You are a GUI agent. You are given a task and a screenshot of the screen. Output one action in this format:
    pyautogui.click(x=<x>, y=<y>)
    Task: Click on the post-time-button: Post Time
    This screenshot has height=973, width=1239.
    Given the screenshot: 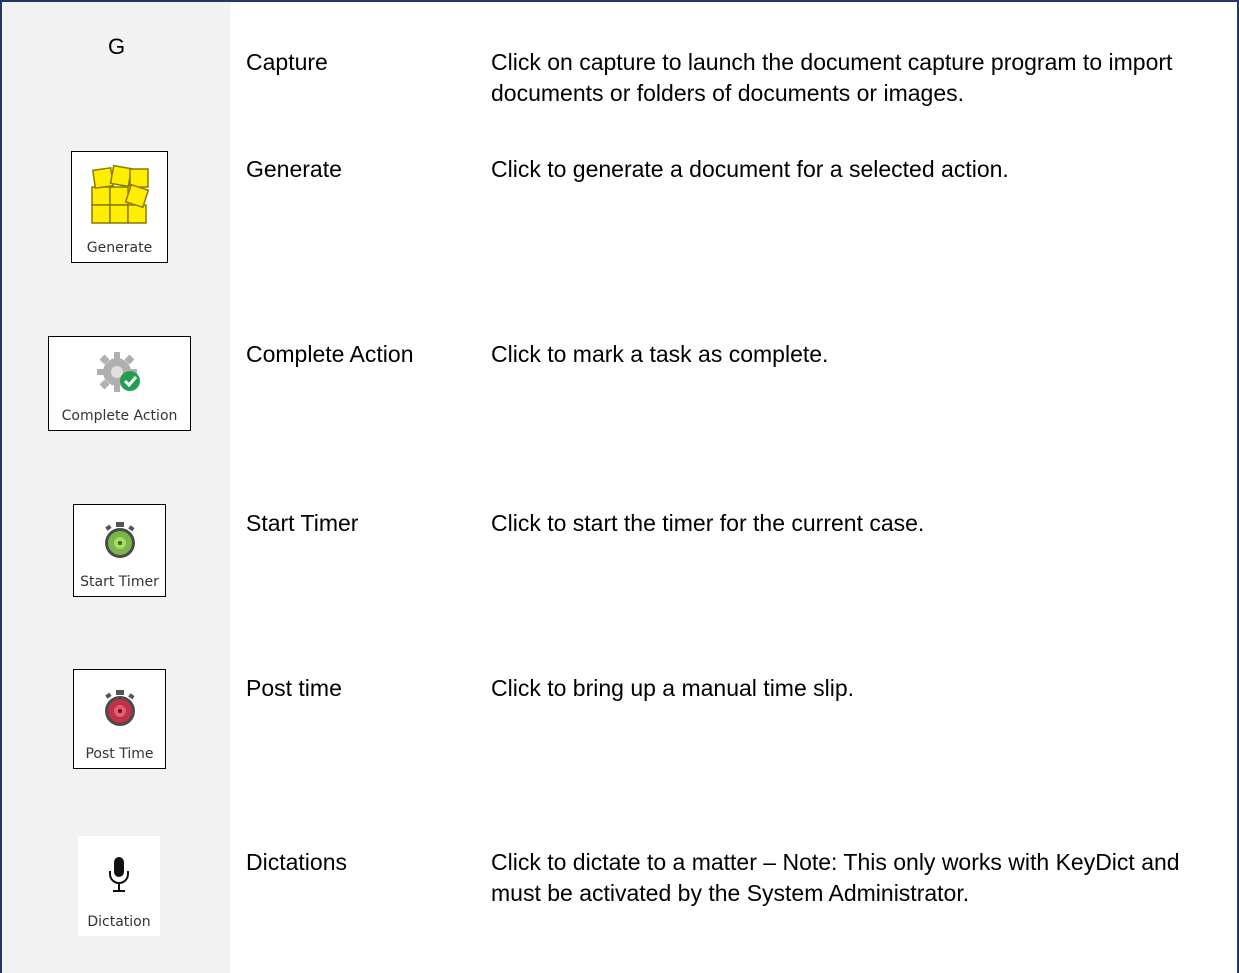 What is the action you would take?
    pyautogui.click(x=119, y=719)
    